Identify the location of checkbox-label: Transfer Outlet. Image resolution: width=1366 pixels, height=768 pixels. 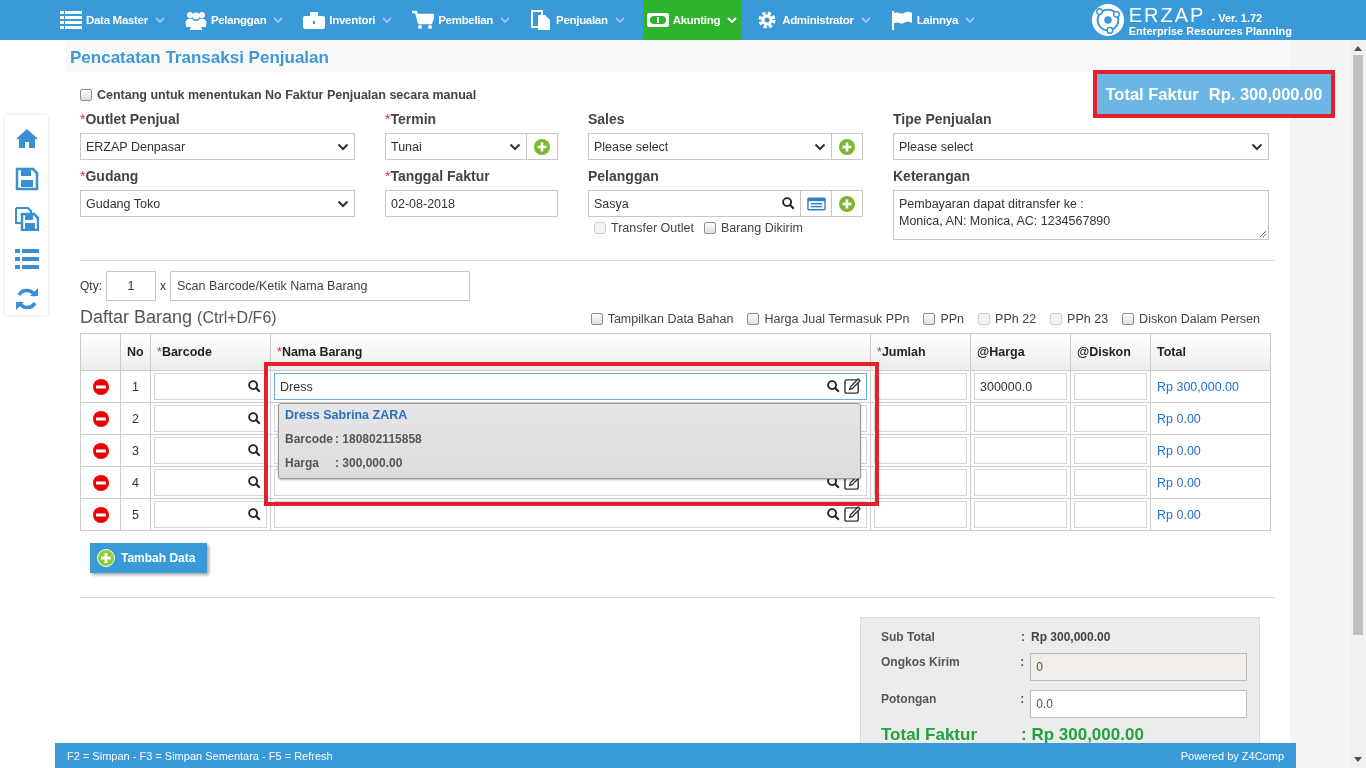
(652, 228).